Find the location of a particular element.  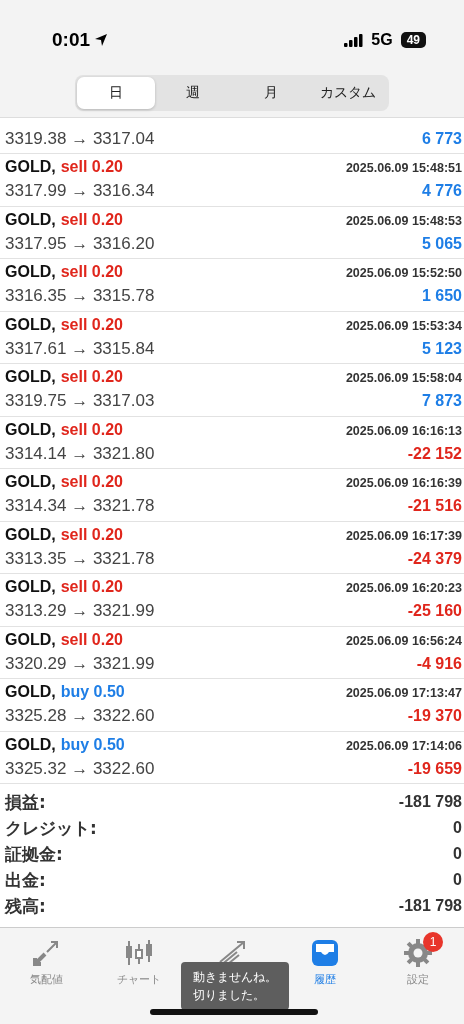

signal-icon is located at coordinates (354, 40).